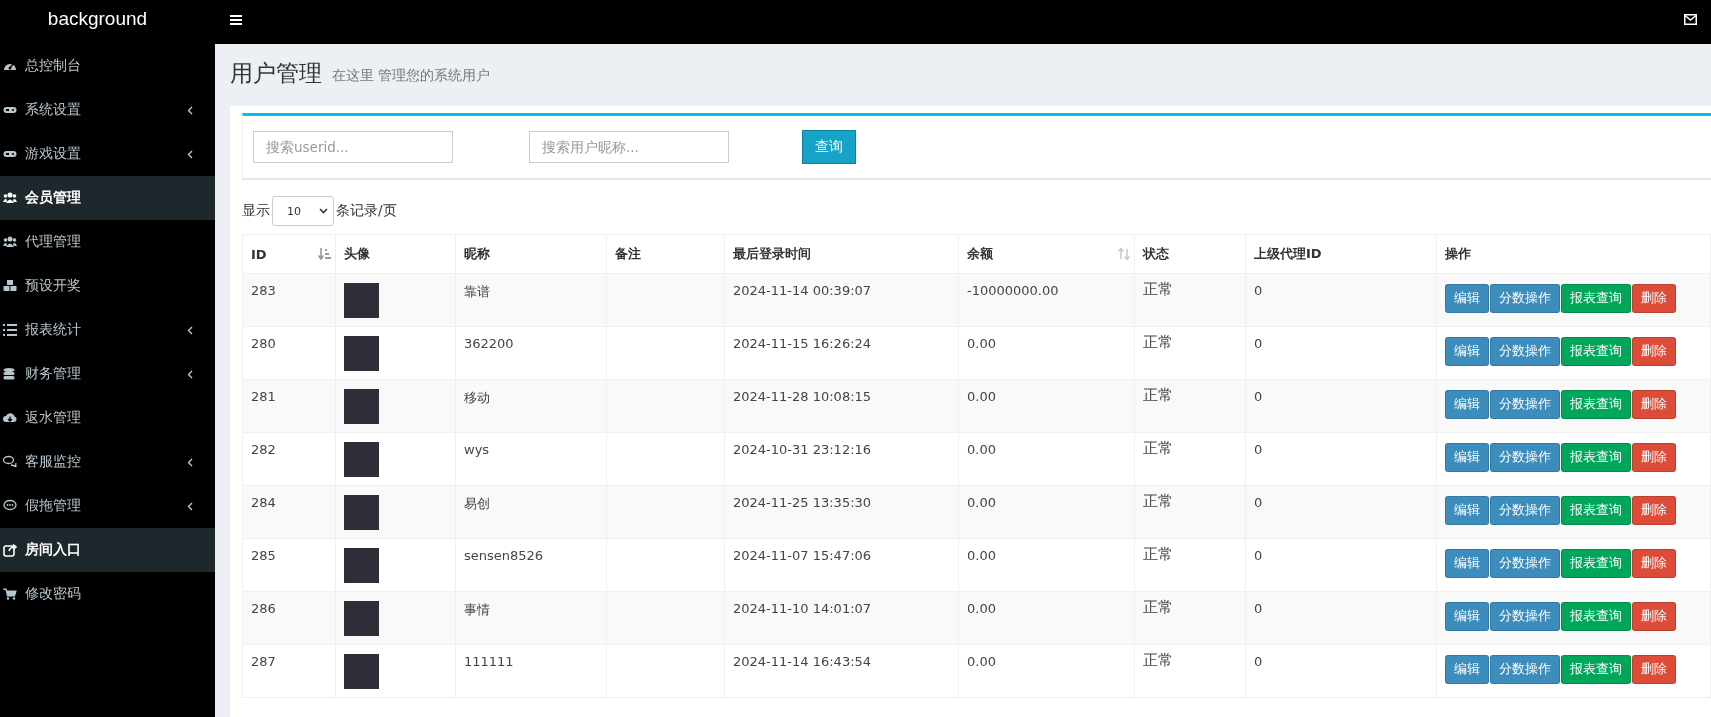 This screenshot has width=1711, height=717. I want to click on sidebar-item: 系统设置, so click(107, 110).